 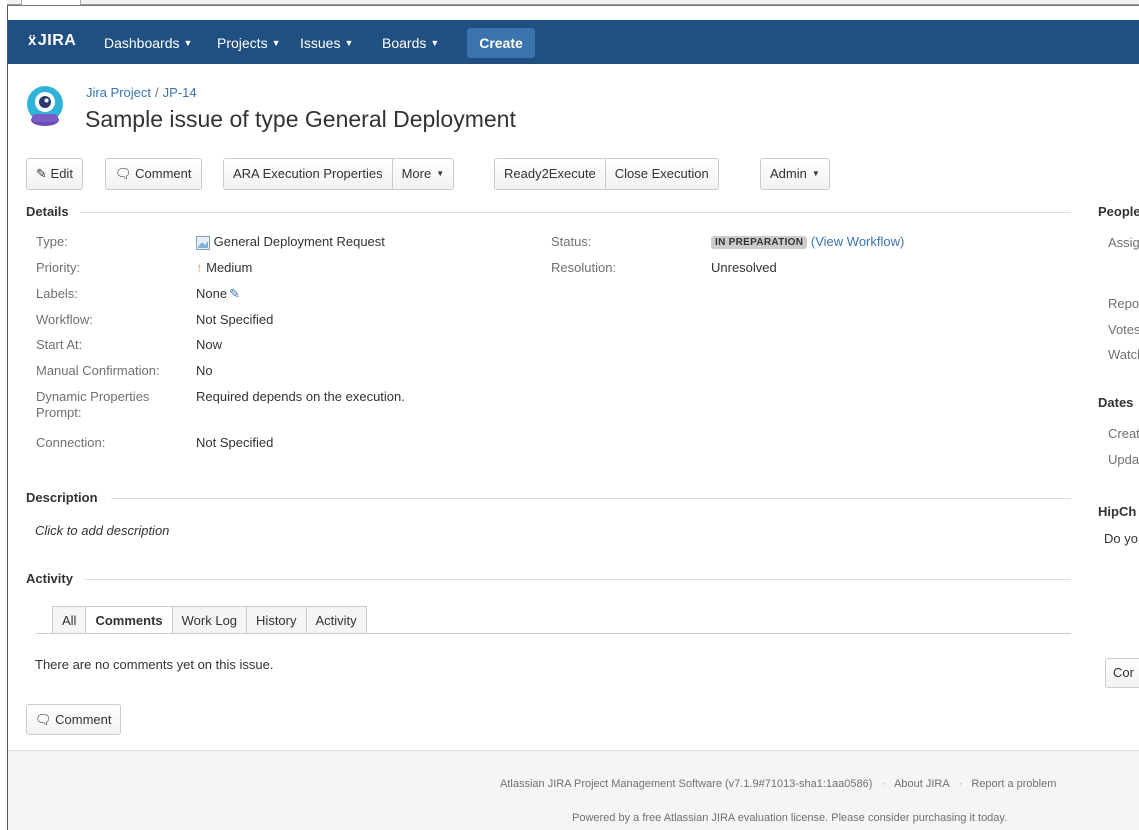 What do you see at coordinates (59, 344) in the screenshot?
I see `start-at-label: Start At:` at bounding box center [59, 344].